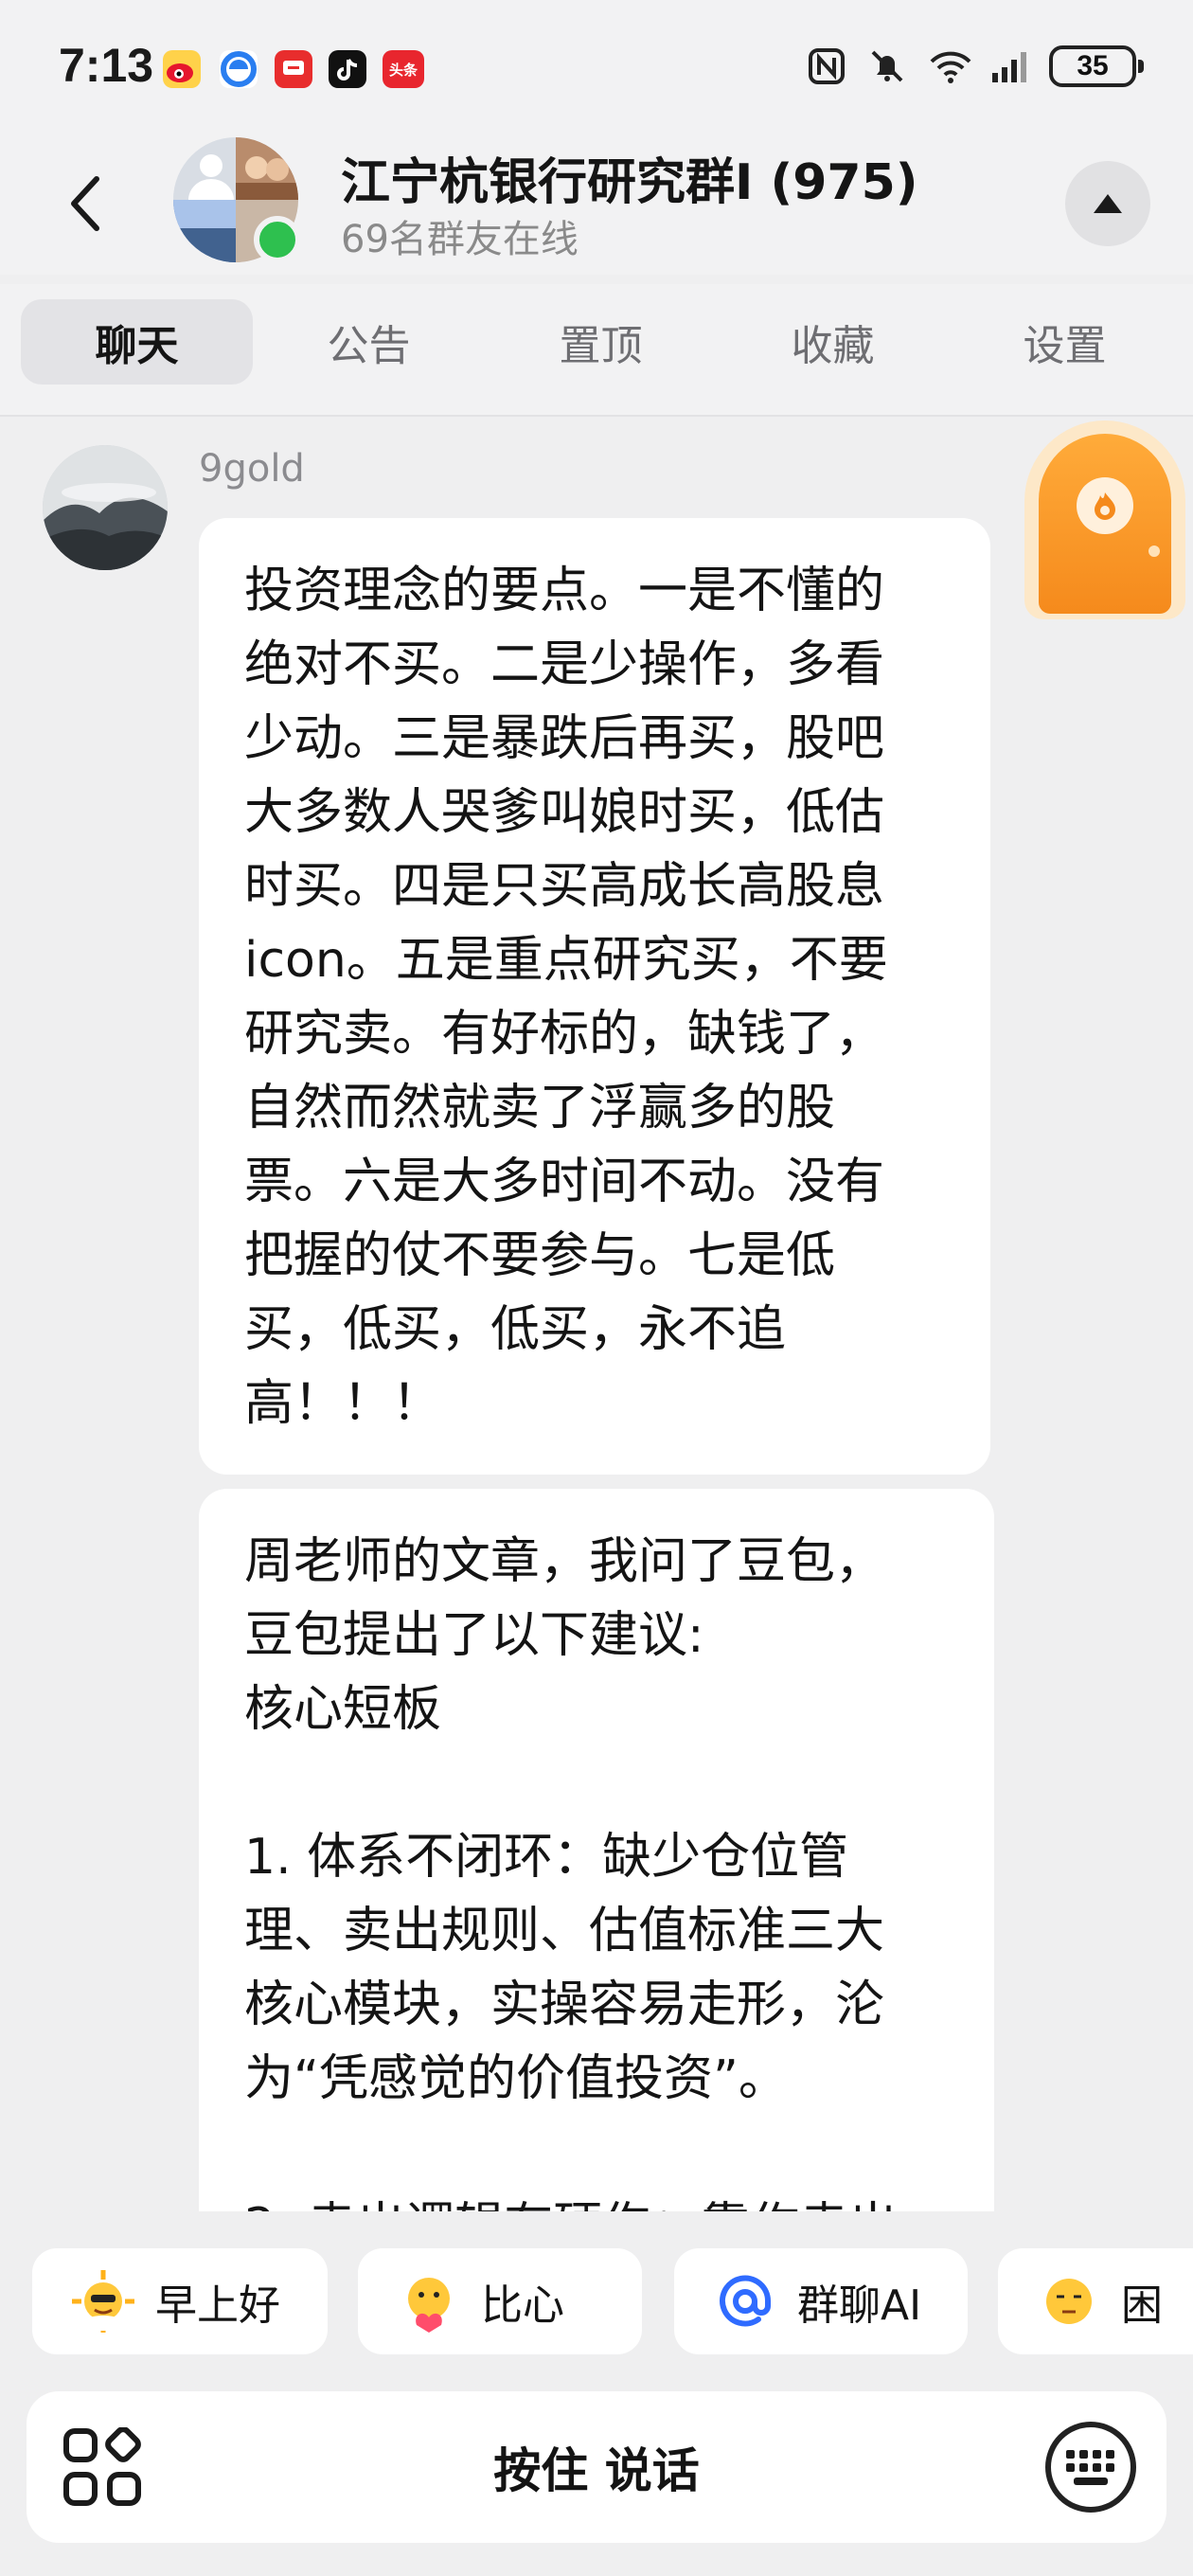 The width and height of the screenshot is (1193, 2576). What do you see at coordinates (859, 2305) in the screenshot?
I see `quick-reply-label: 群聊AI` at bounding box center [859, 2305].